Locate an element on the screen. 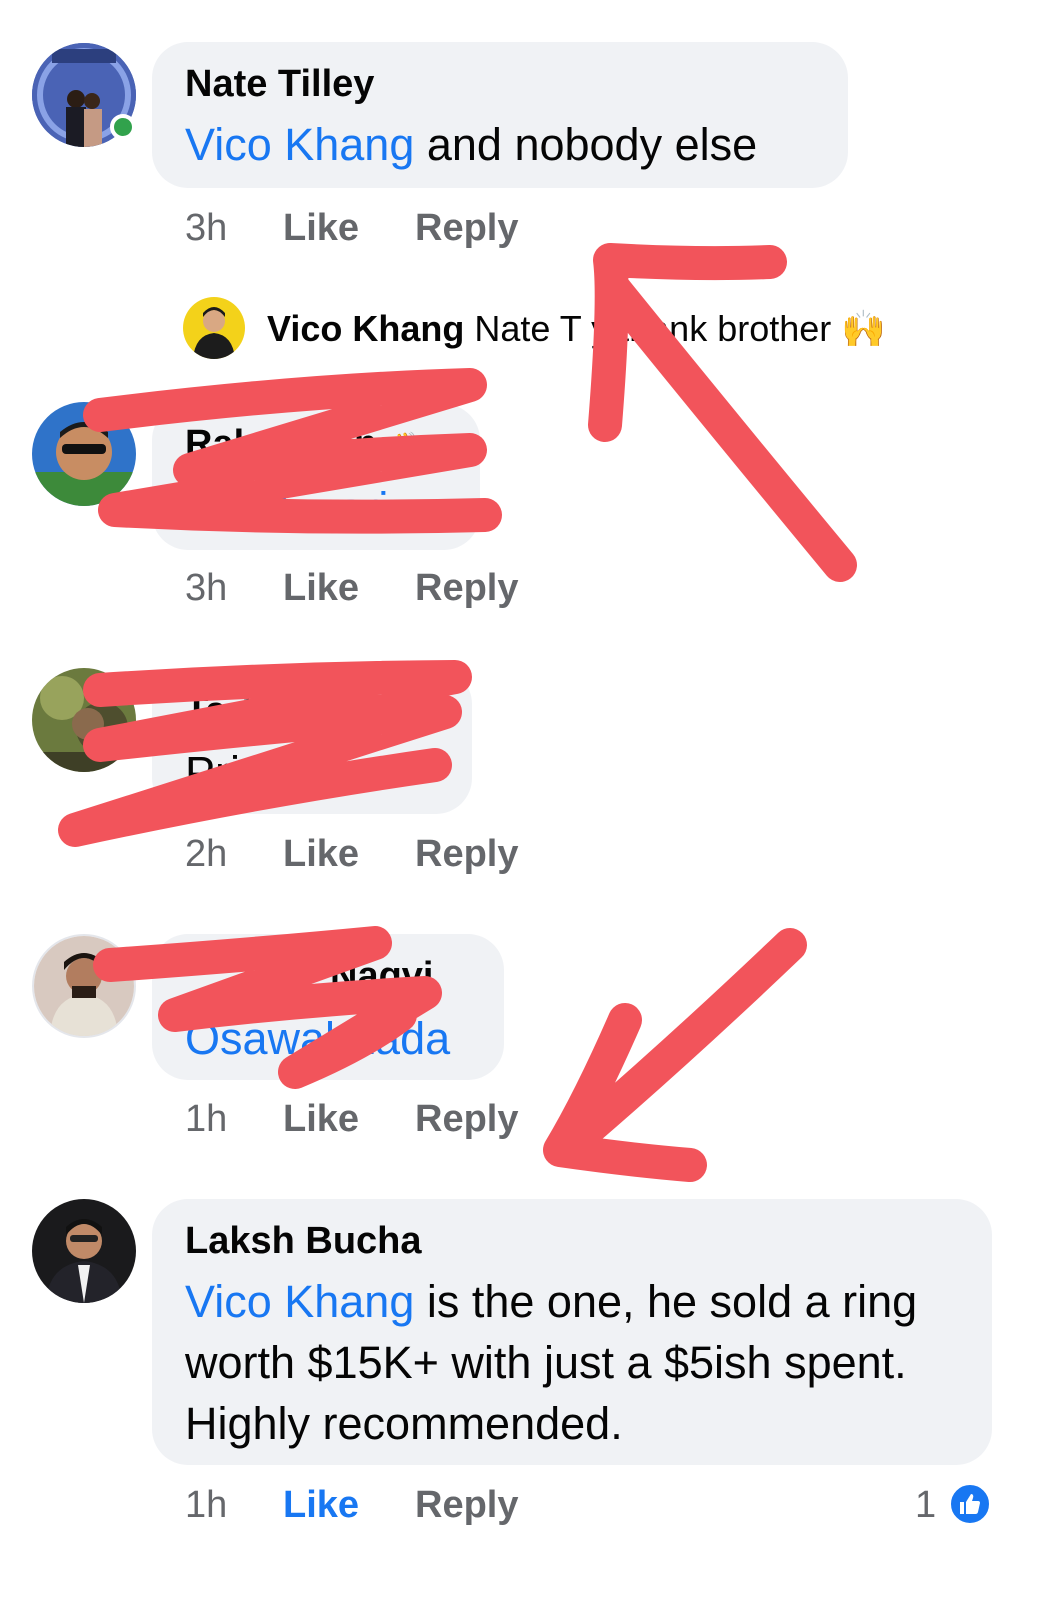 The width and height of the screenshot is (1045, 1600). comment-text: Vico Khang and nobody else is located at coordinates (471, 144).